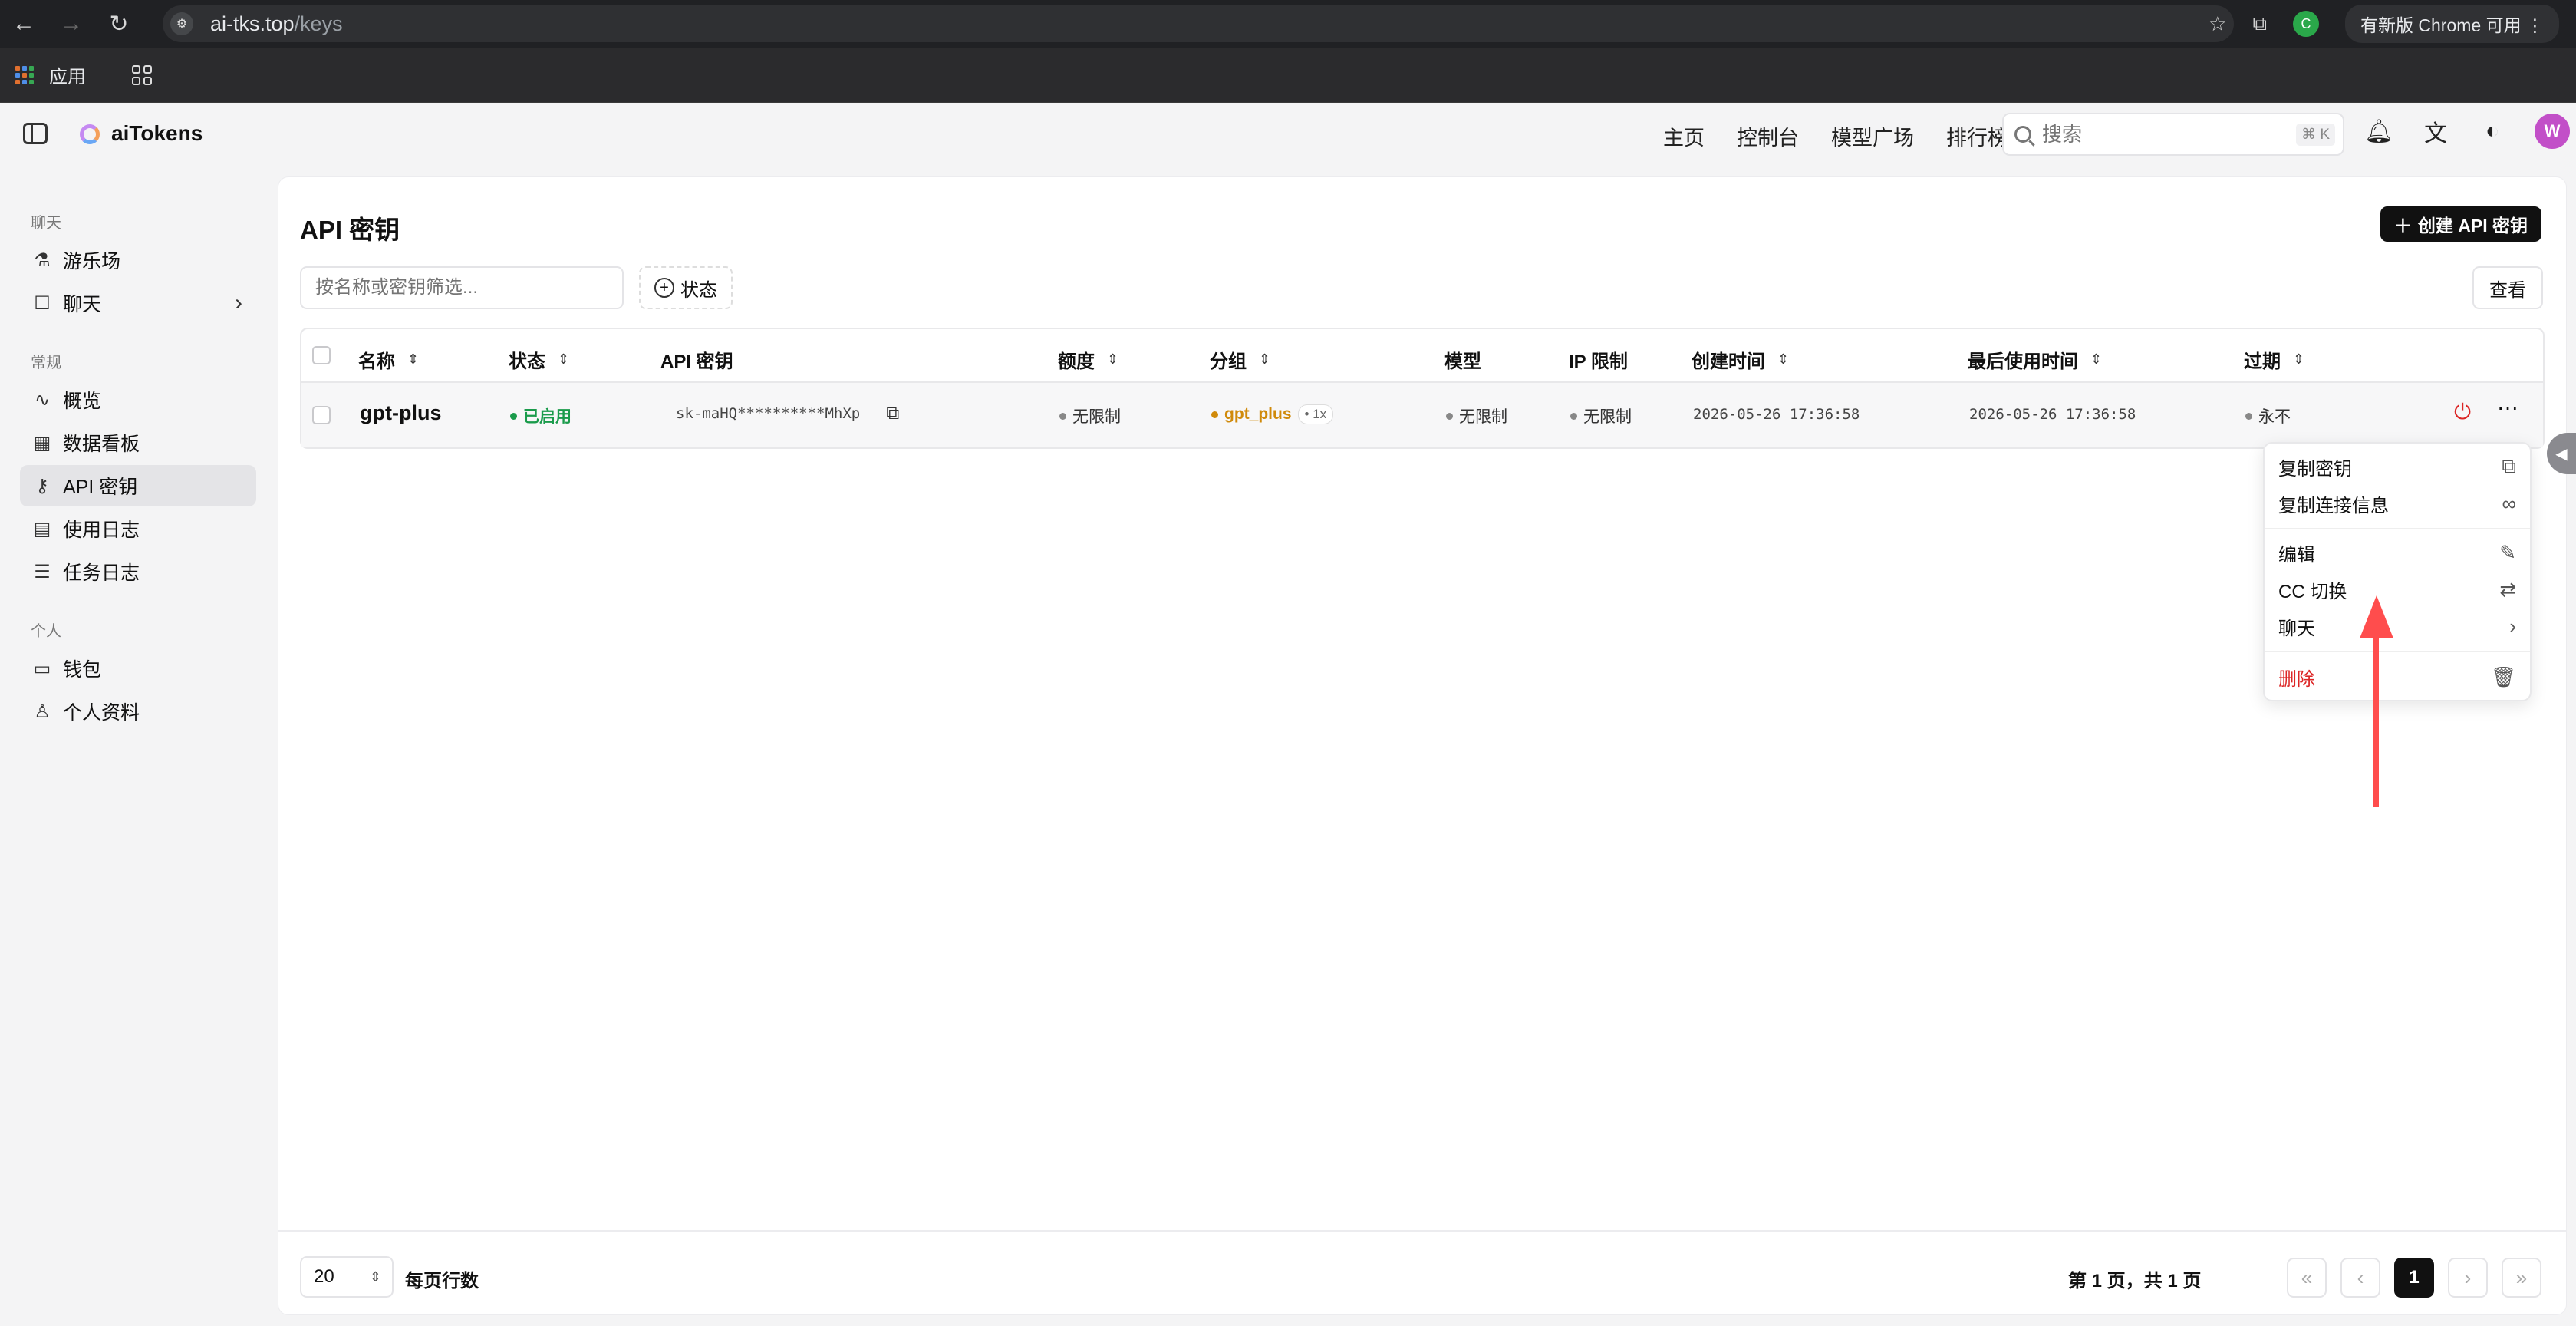  I want to click on user-avatar: W, so click(2552, 132).